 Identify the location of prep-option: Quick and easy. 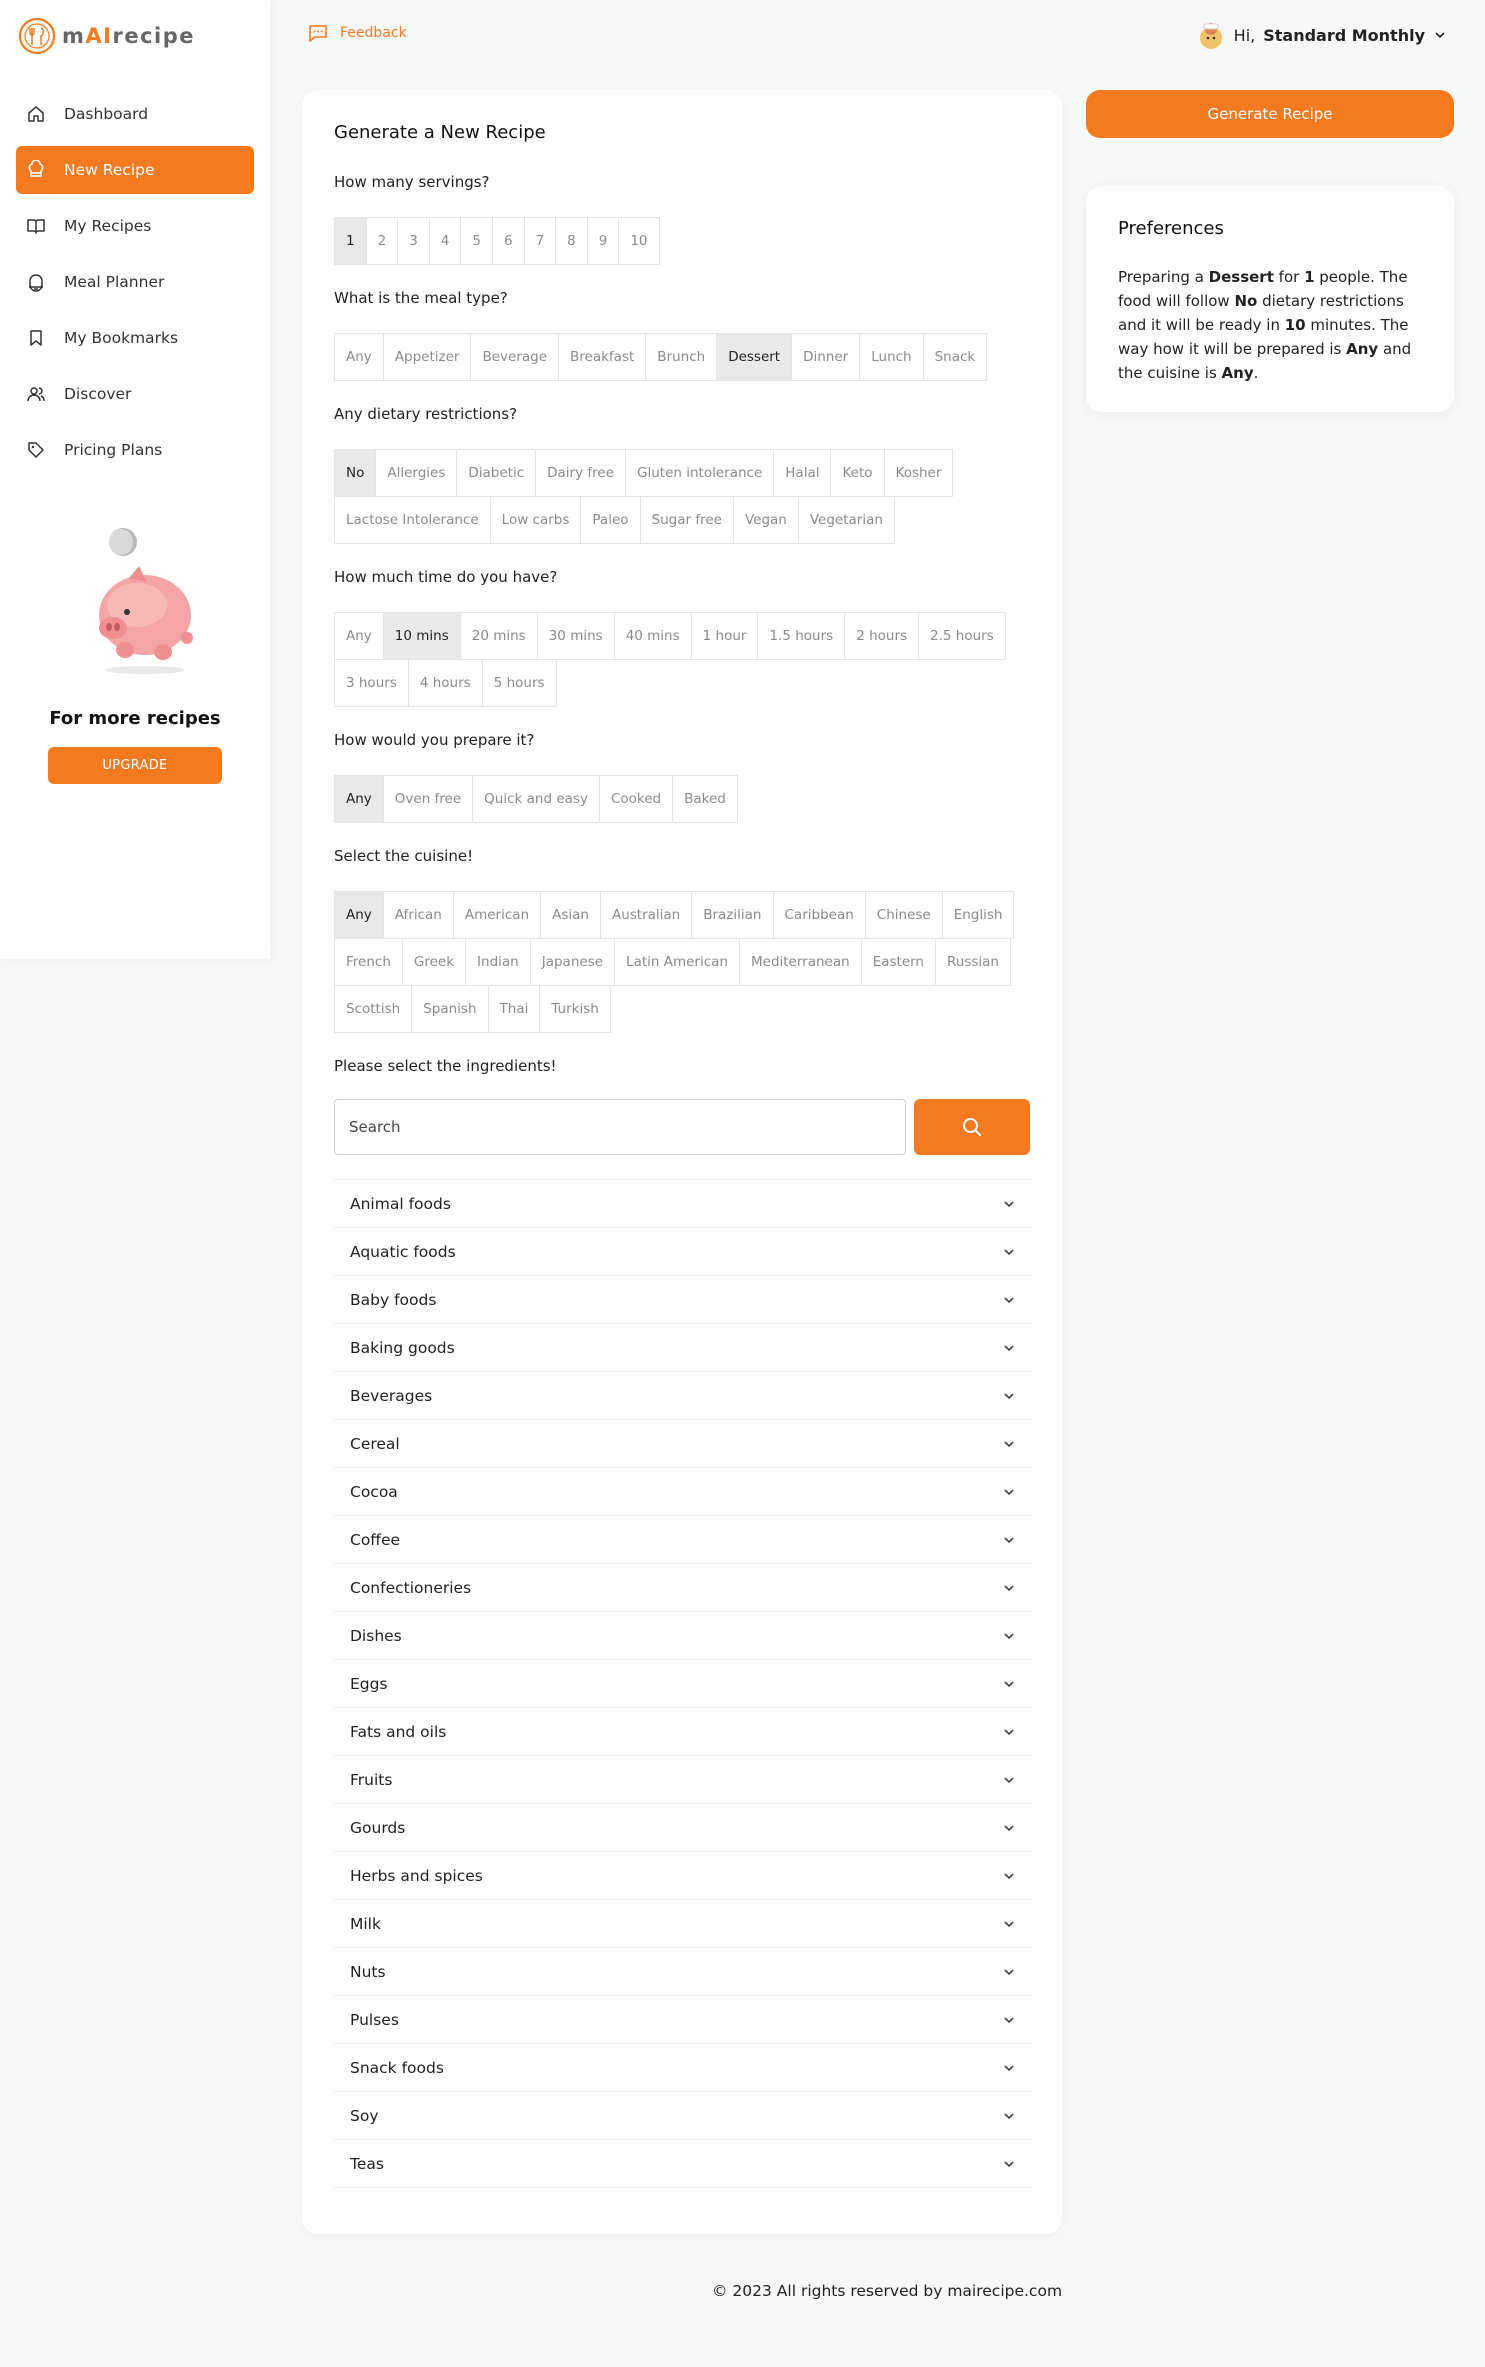
(536, 799).